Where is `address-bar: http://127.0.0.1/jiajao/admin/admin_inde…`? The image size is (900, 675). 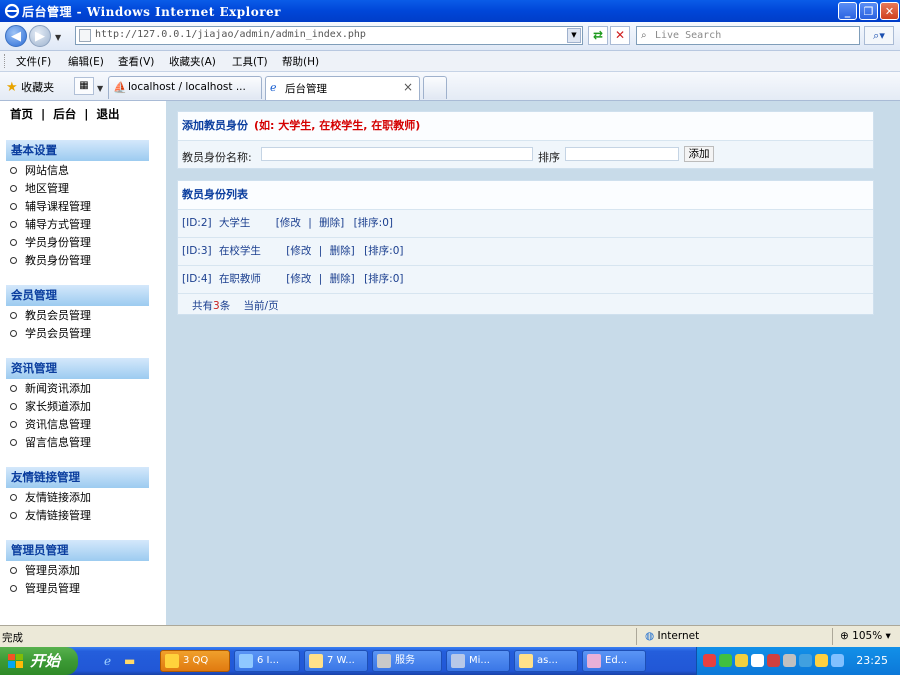 address-bar: http://127.0.0.1/jiajao/admin/admin_inde… is located at coordinates (329, 35).